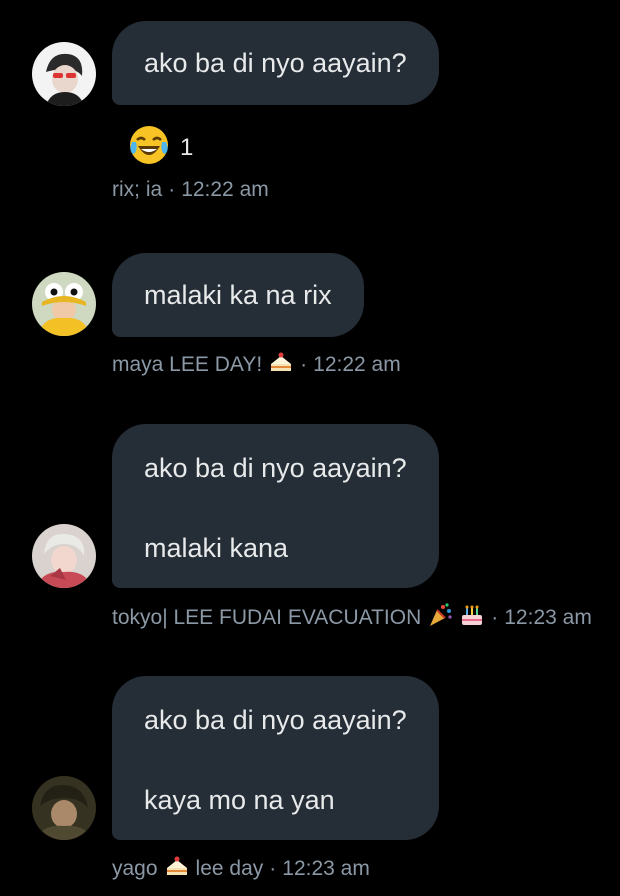  What do you see at coordinates (216, 548) in the screenshot?
I see `message-text-line: malaki kana` at bounding box center [216, 548].